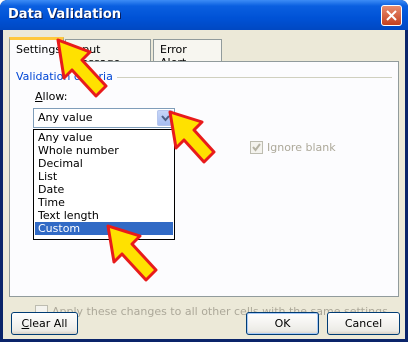 The width and height of the screenshot is (408, 342). Describe the element at coordinates (363, 323) in the screenshot. I see `cancel-button: Cancel` at that location.